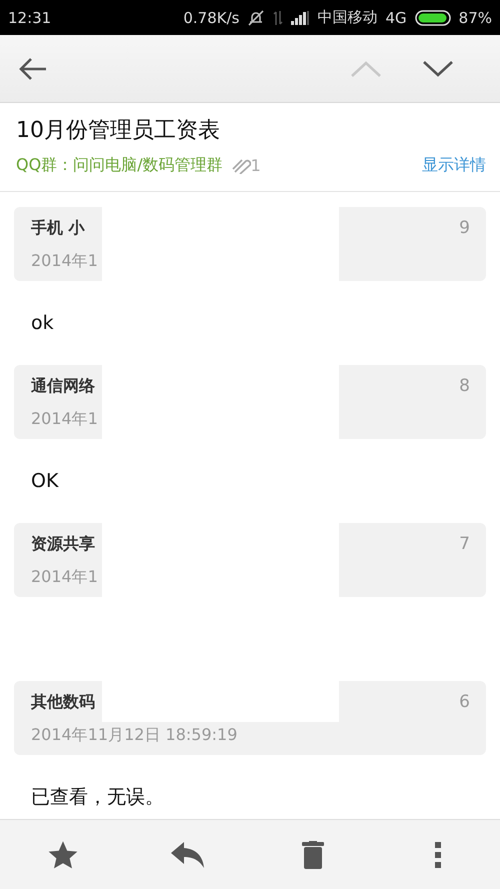 This screenshot has width=500, height=889. Describe the element at coordinates (475, 17) in the screenshot. I see `battery-percent: 87%` at that location.